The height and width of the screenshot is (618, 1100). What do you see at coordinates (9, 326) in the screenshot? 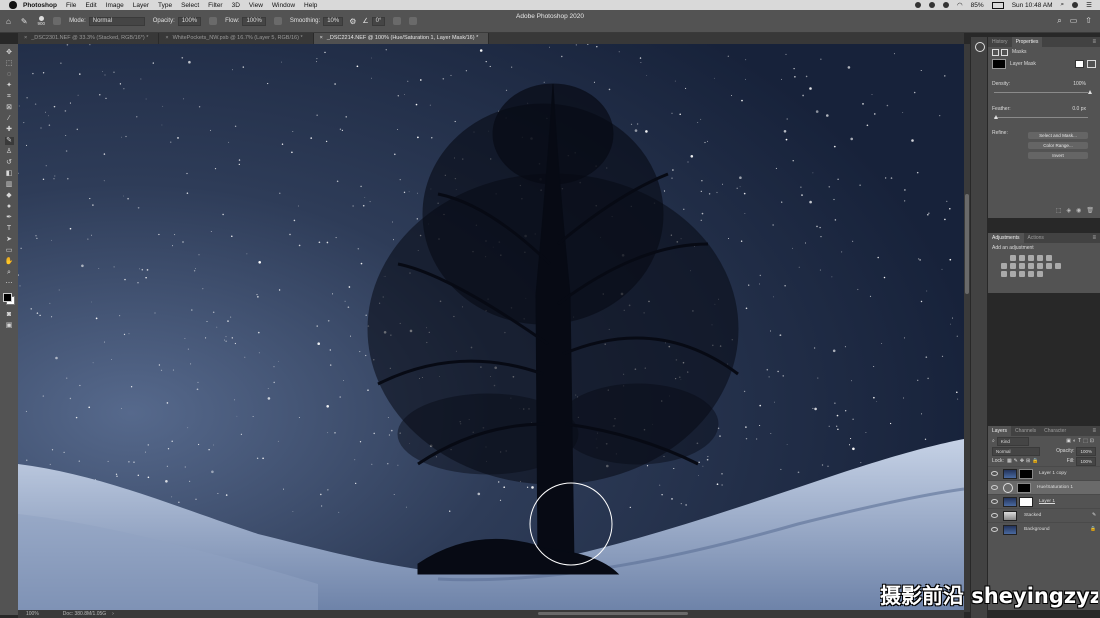
I see `screen-mode-icon: ▣` at bounding box center [9, 326].